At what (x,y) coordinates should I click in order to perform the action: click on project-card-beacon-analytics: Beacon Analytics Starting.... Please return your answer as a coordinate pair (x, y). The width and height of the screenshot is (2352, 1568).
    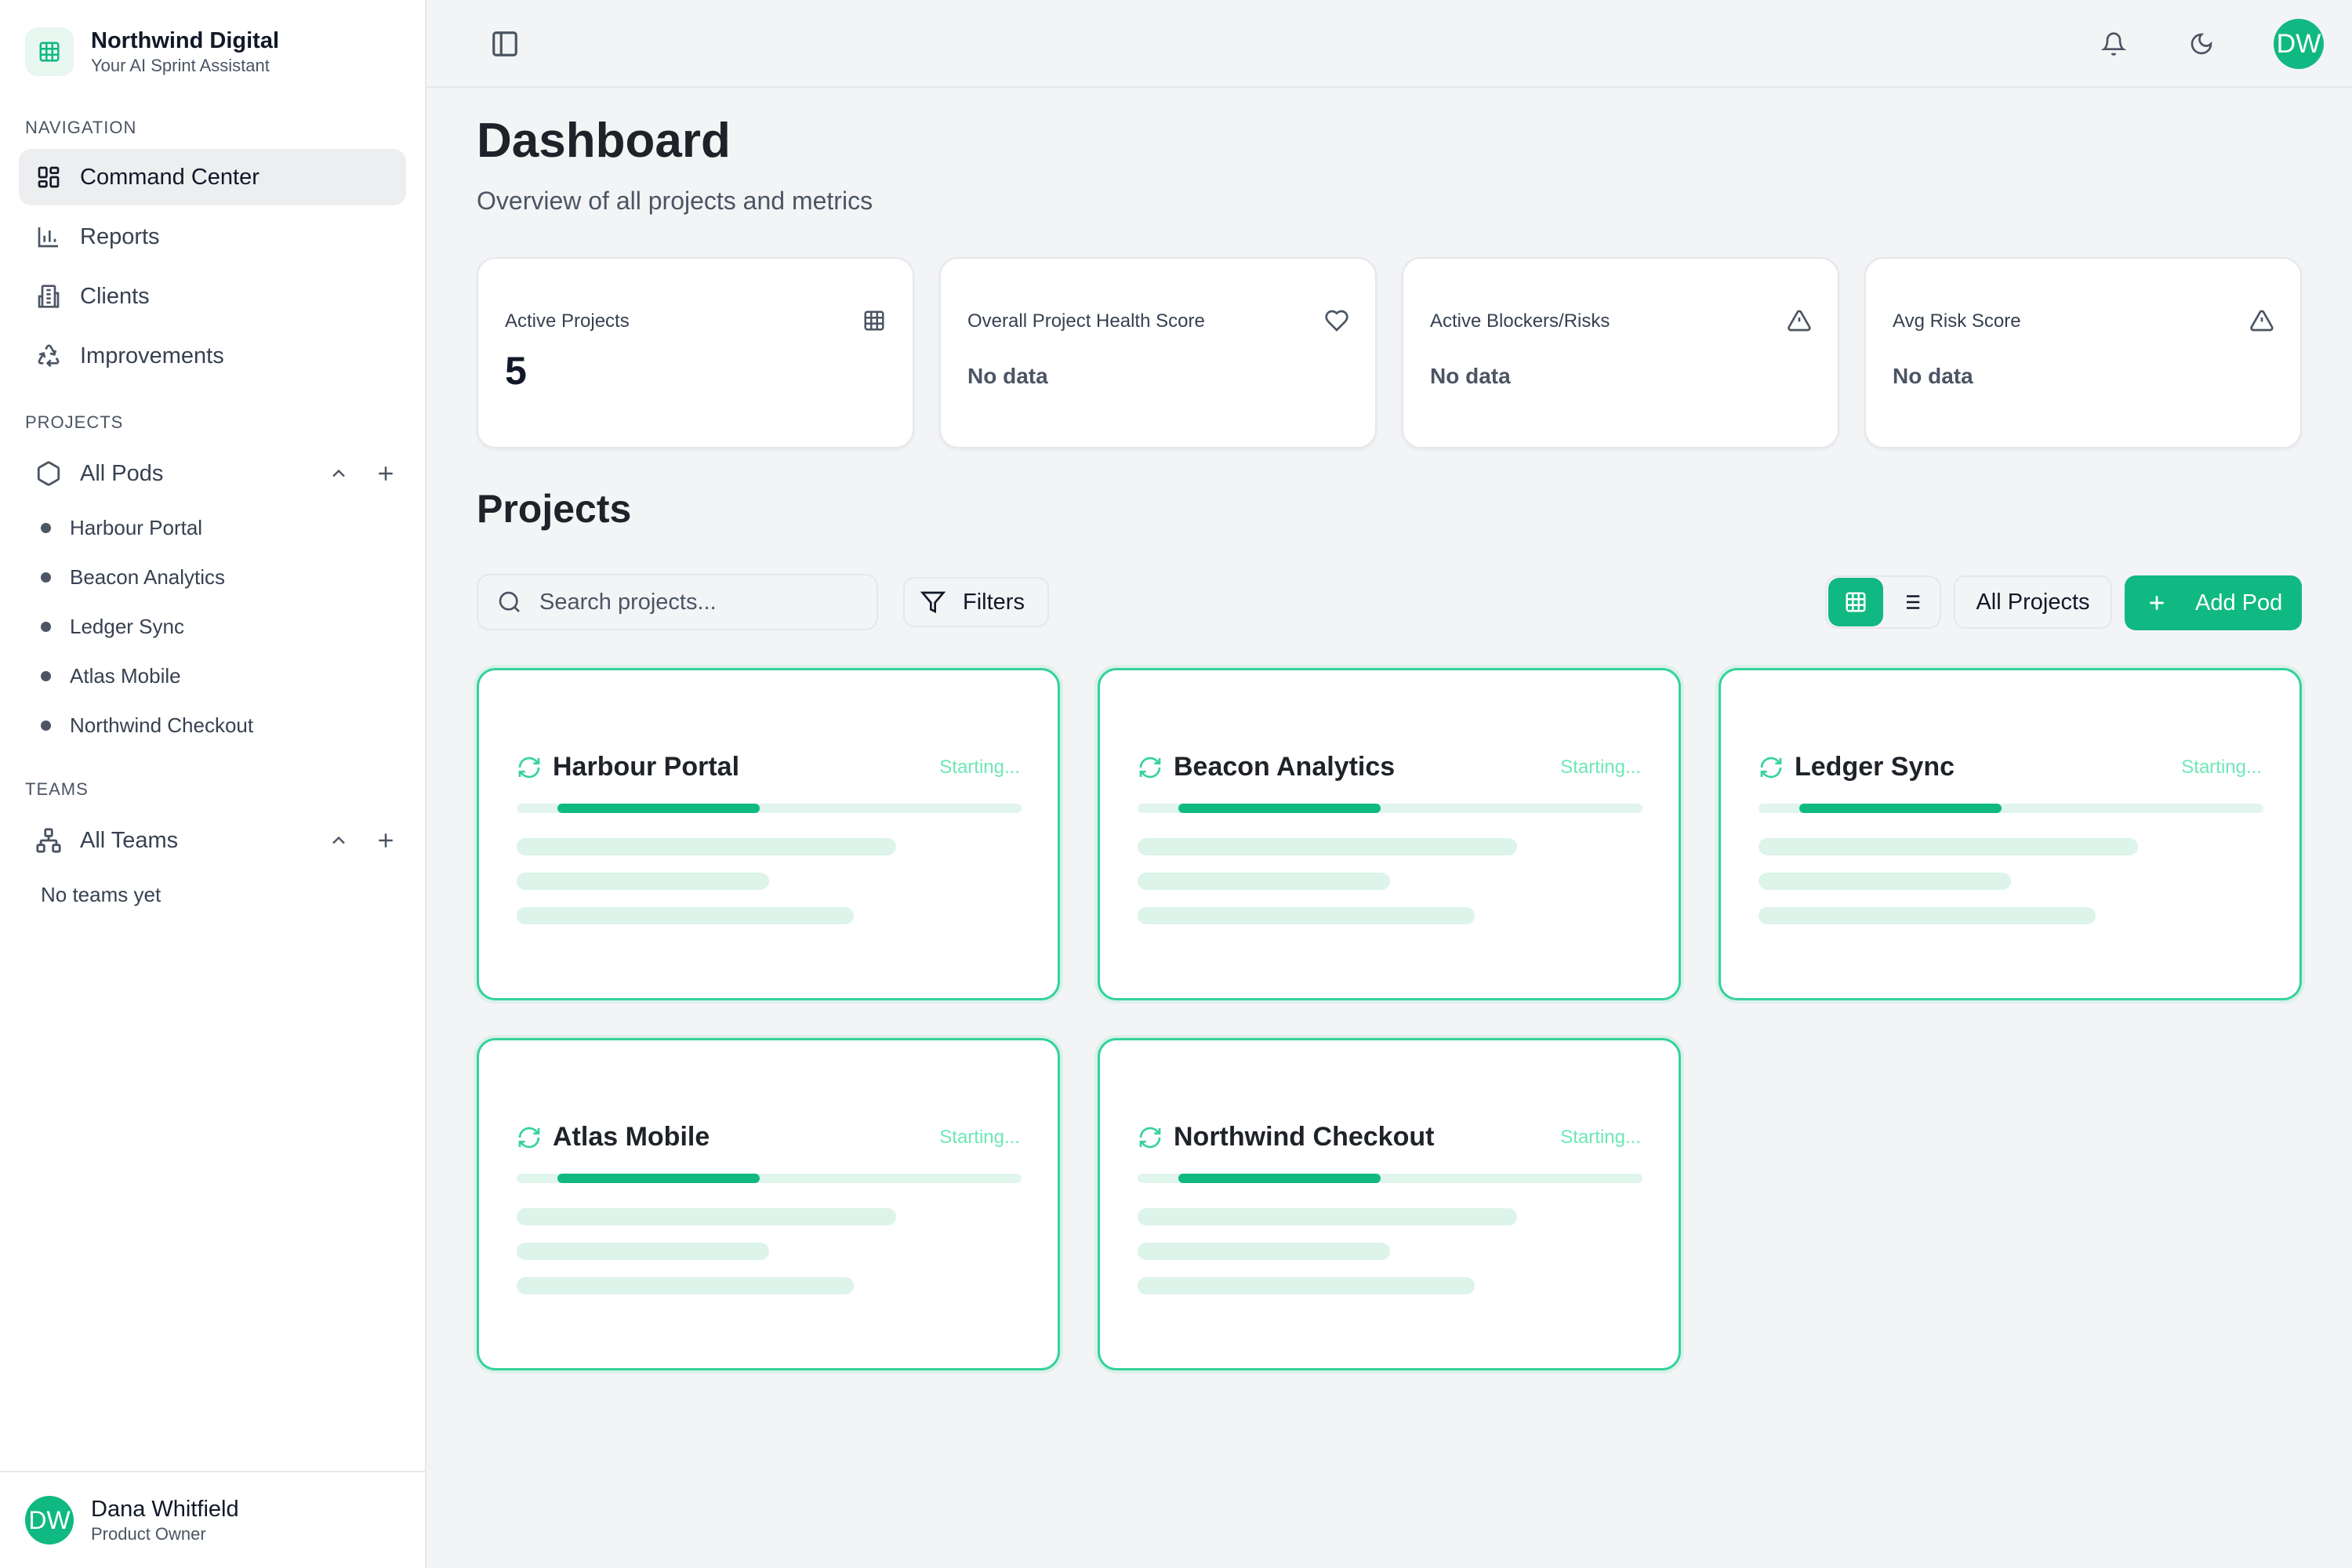
    Looking at the image, I should click on (1389, 834).